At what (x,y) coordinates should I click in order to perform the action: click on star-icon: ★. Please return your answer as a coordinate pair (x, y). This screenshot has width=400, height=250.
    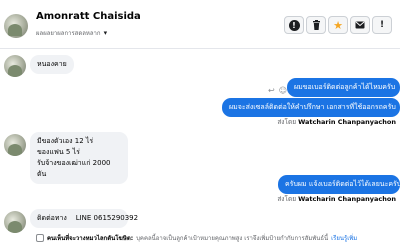
    Looking at the image, I should click on (338, 25).